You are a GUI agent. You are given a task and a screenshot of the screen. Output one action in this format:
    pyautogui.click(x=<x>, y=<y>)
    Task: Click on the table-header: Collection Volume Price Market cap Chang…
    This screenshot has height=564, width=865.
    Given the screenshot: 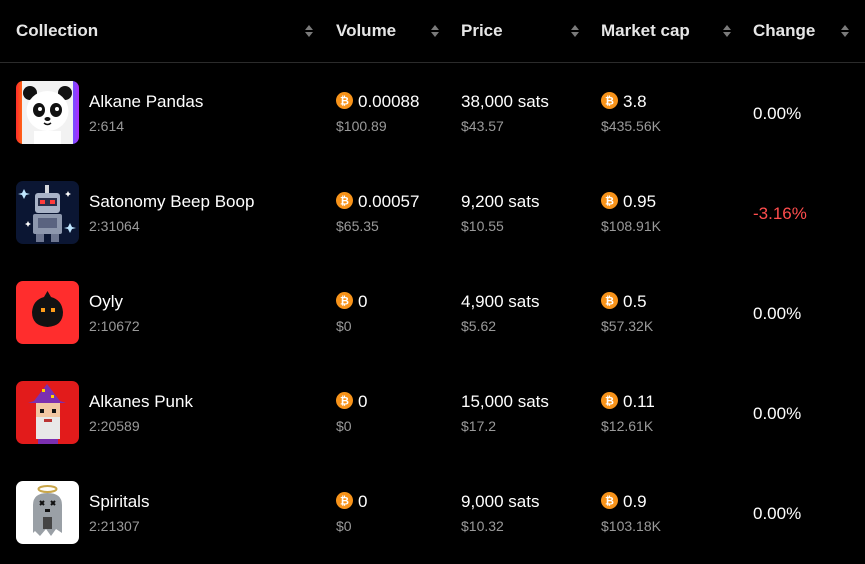 What is the action you would take?
    pyautogui.click(x=432, y=31)
    